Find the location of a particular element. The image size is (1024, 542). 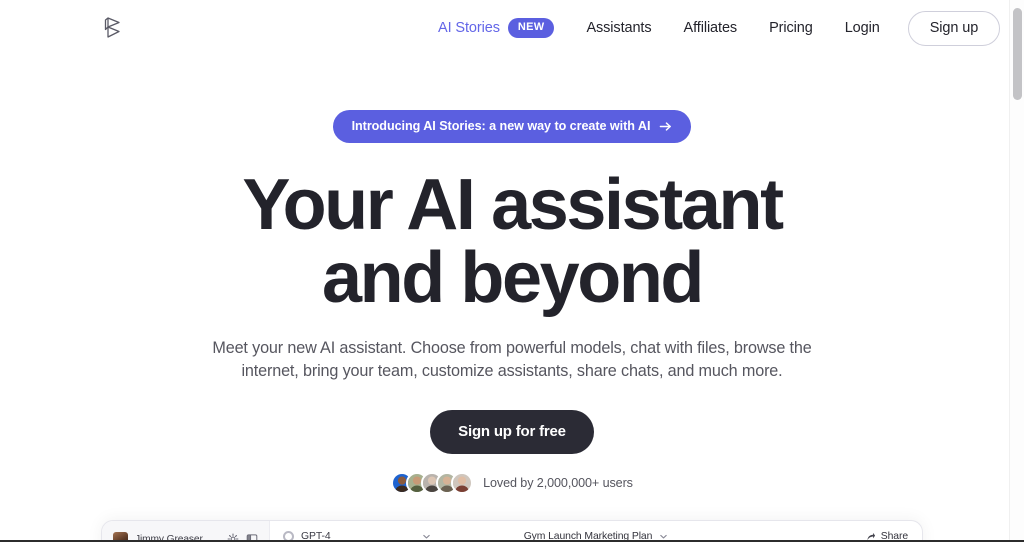

nav-item-affiliates: Affiliates is located at coordinates (711, 28).